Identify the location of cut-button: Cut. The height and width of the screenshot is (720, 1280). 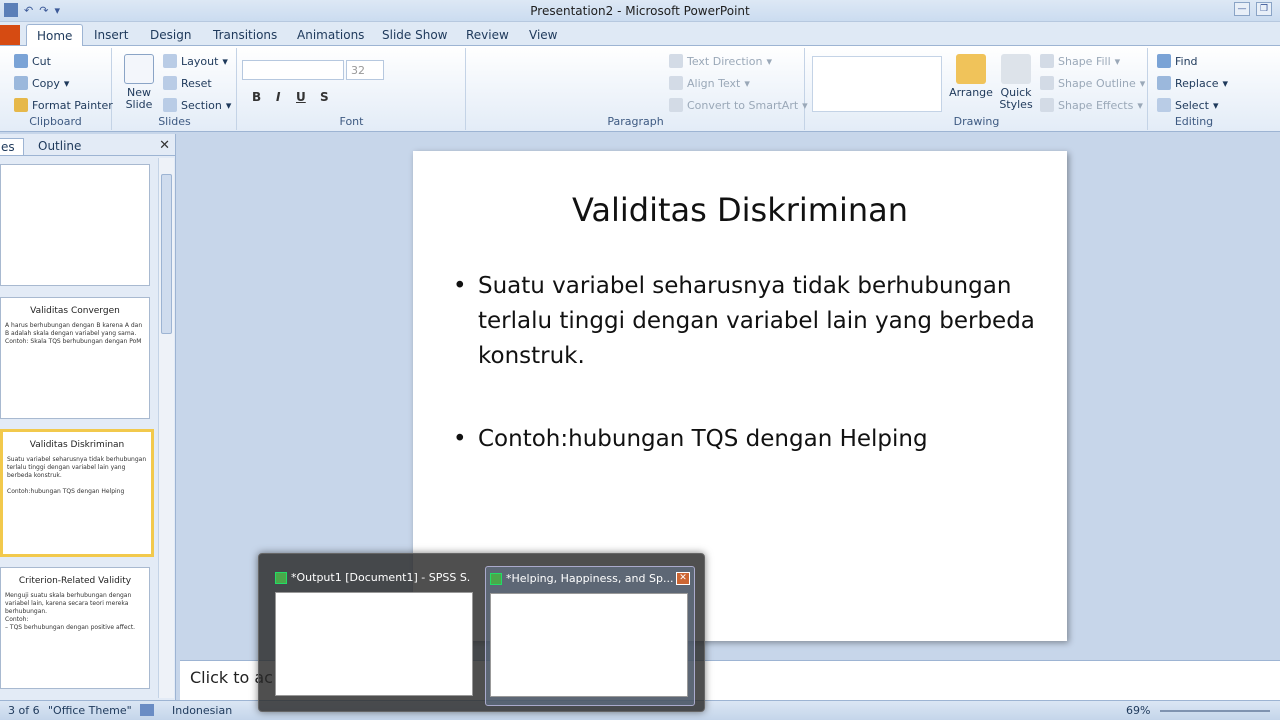
(32, 61).